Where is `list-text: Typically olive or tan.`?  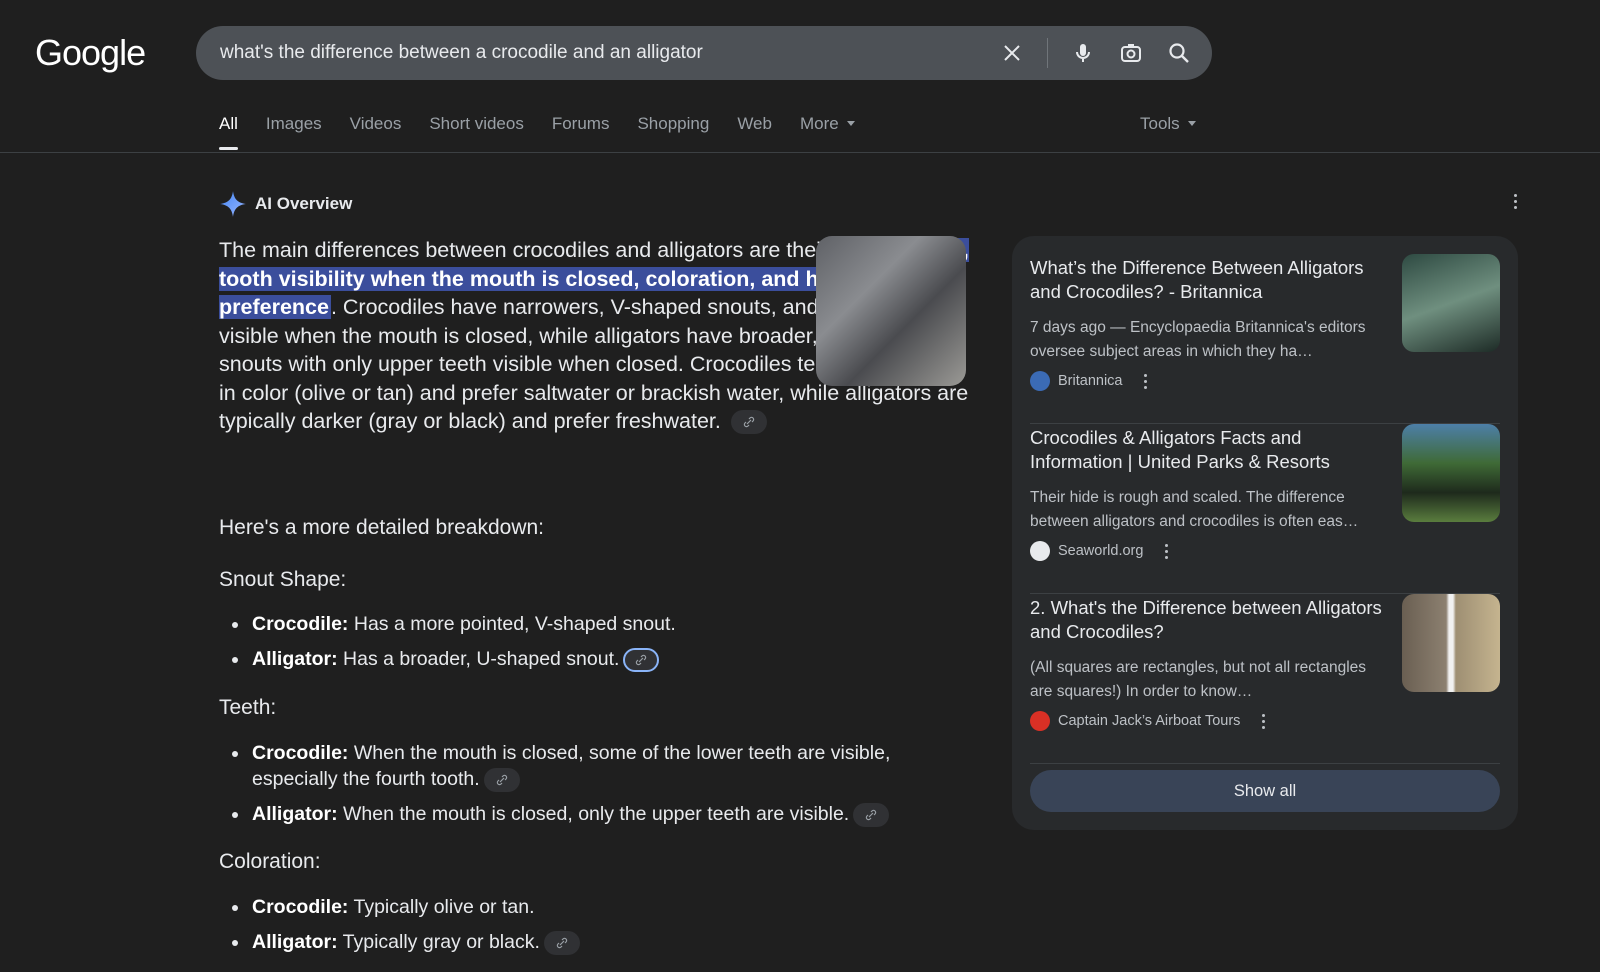
list-text: Typically olive or tan. is located at coordinates (441, 907).